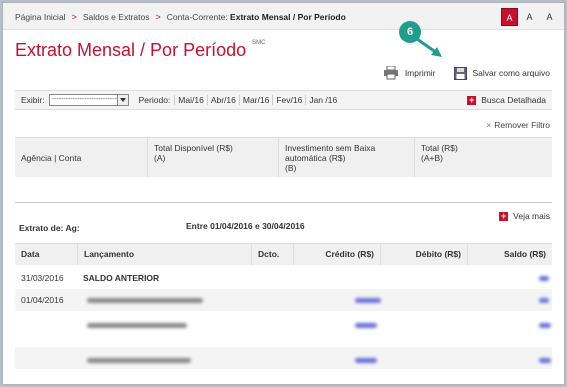 Image resolution: width=567 pixels, height=387 pixels. Describe the element at coordinates (245, 226) in the screenshot. I see `statement-period: Entre 01/04/2016 e 30/04/2016` at that location.